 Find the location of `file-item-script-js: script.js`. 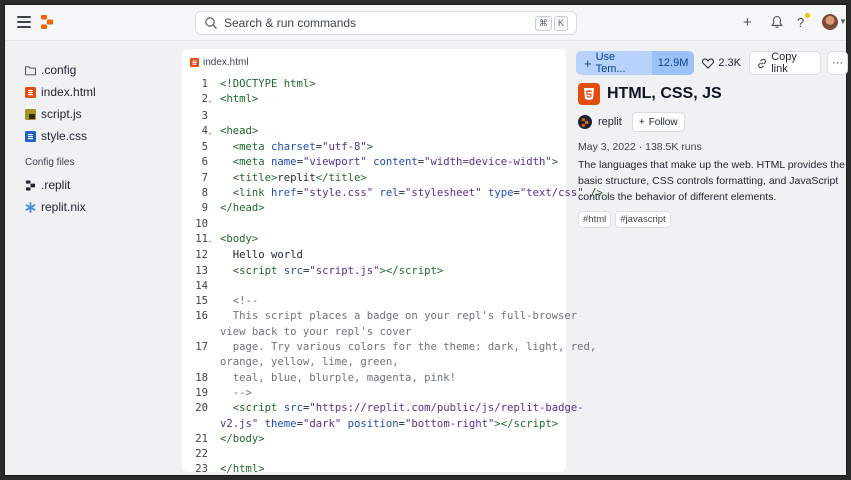

file-item-script-js: script.js is located at coordinates (53, 114).